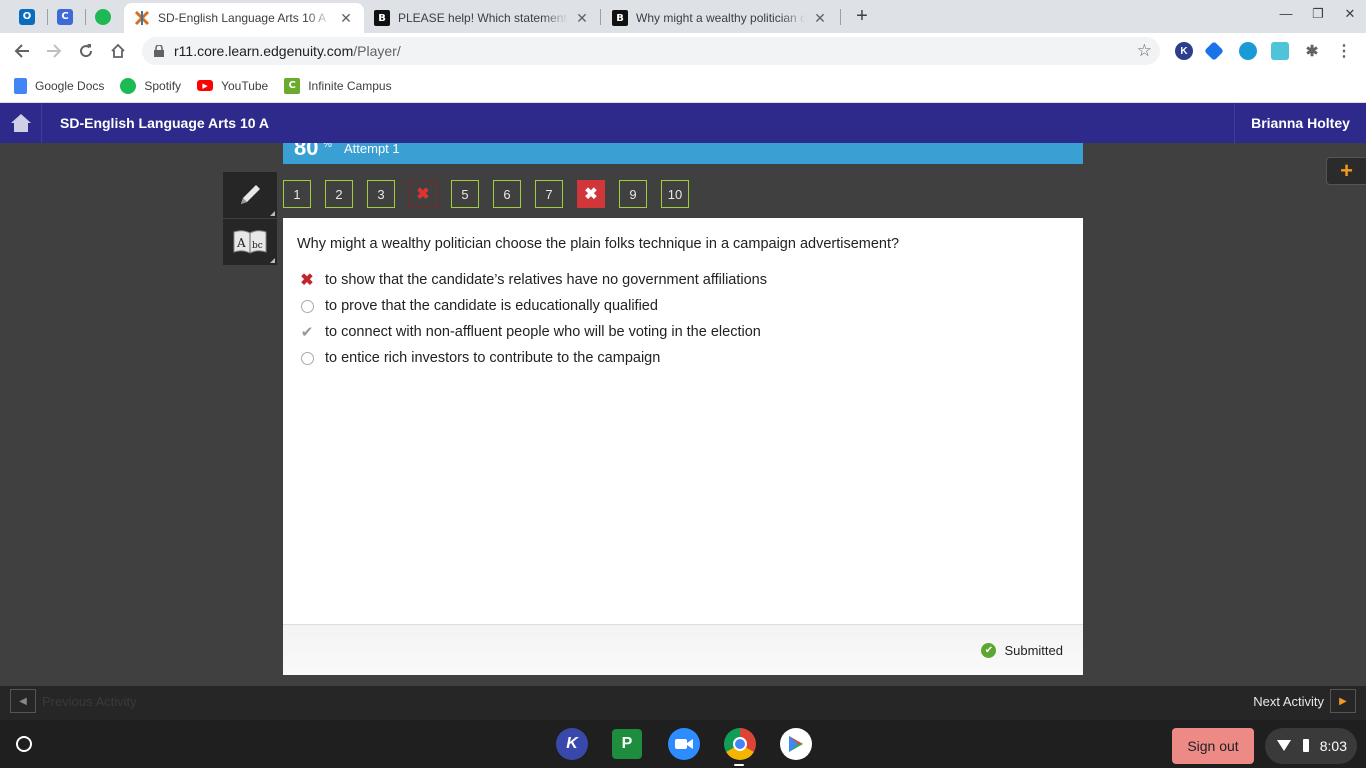 This screenshot has width=1366, height=768. What do you see at coordinates (27, 16) in the screenshot?
I see `pinned-tab-outlook: O` at bounding box center [27, 16].